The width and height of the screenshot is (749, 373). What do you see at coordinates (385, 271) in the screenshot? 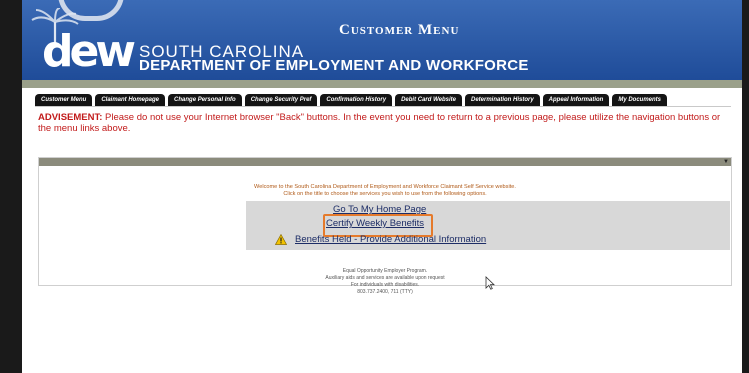
I see `footer-line-1: Equal Opportunity Employer Program.` at bounding box center [385, 271].